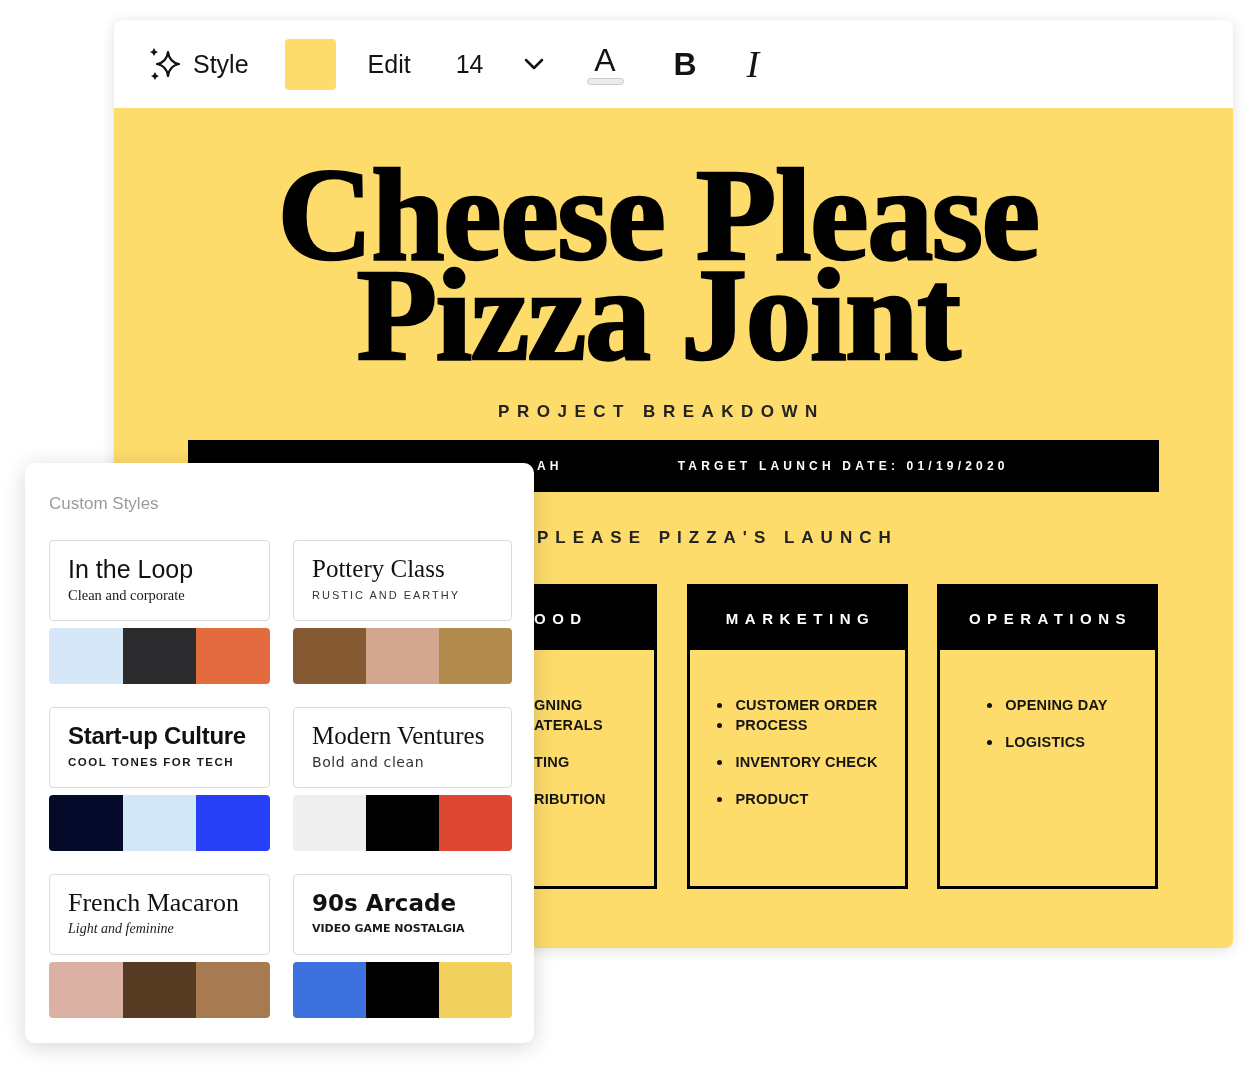  I want to click on style-card: Pottery Class RUSTIC AND EARTHY, so click(402, 580).